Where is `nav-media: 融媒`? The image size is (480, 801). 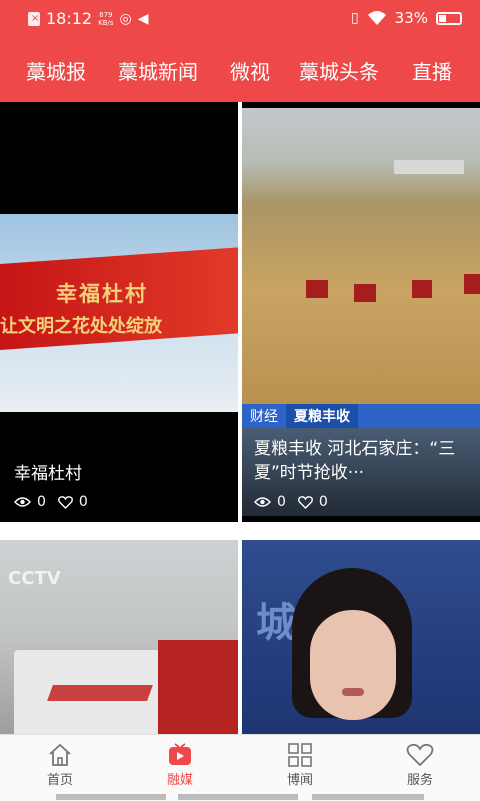 nav-media: 融媒 is located at coordinates (180, 765).